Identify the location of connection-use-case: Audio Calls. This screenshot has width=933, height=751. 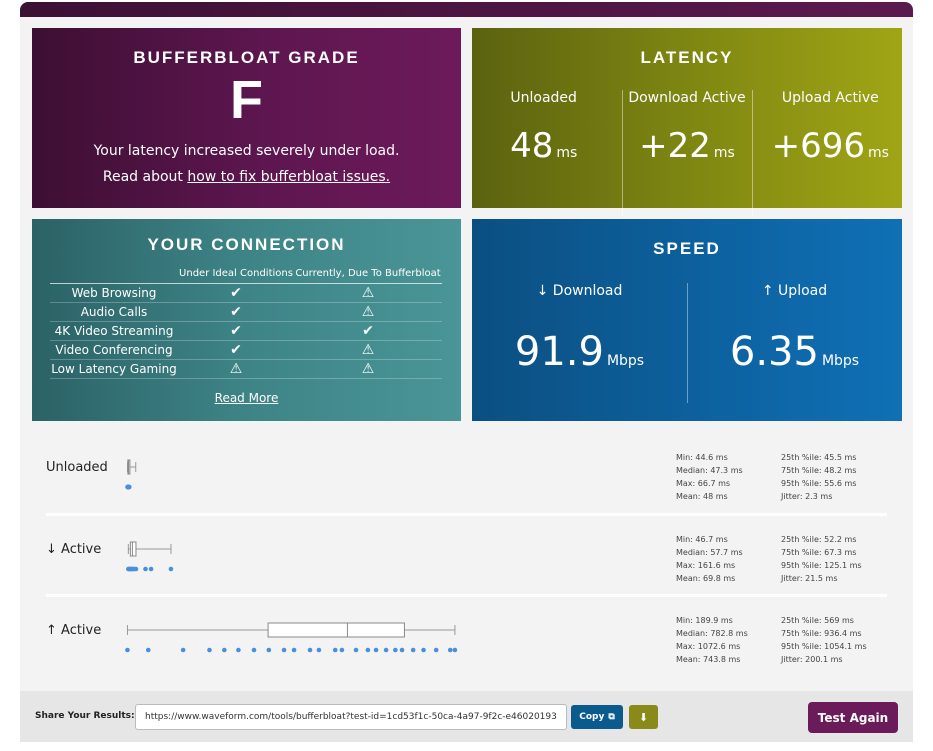
(114, 312).